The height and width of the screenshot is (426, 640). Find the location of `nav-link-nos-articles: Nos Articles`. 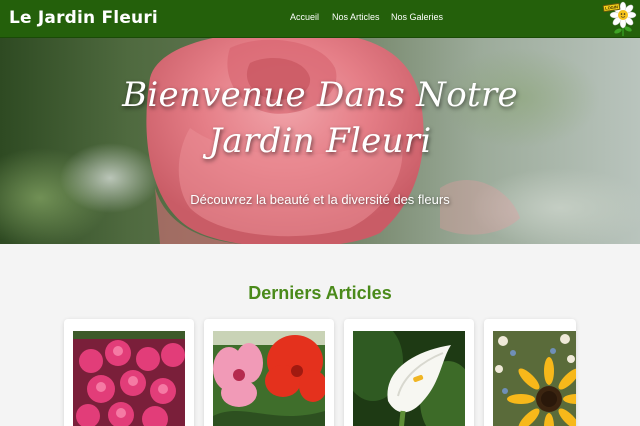

nav-link-nos-articles: Nos Articles is located at coordinates (356, 17).